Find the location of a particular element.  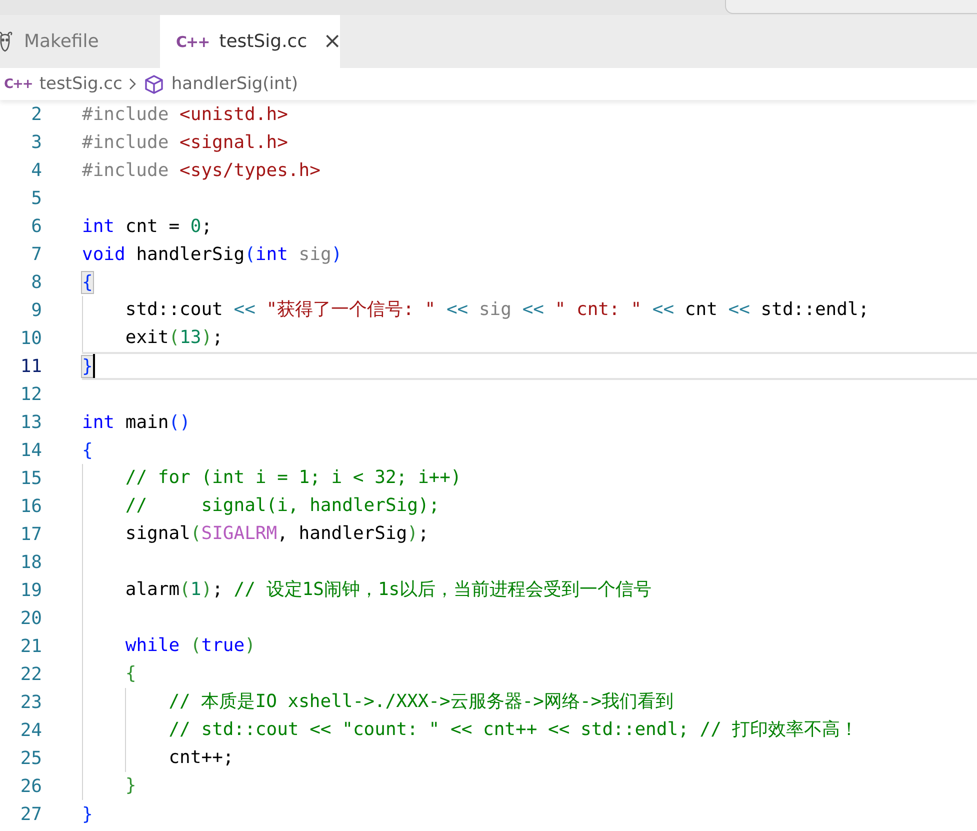

line-number: 12 is located at coordinates (30, 394).